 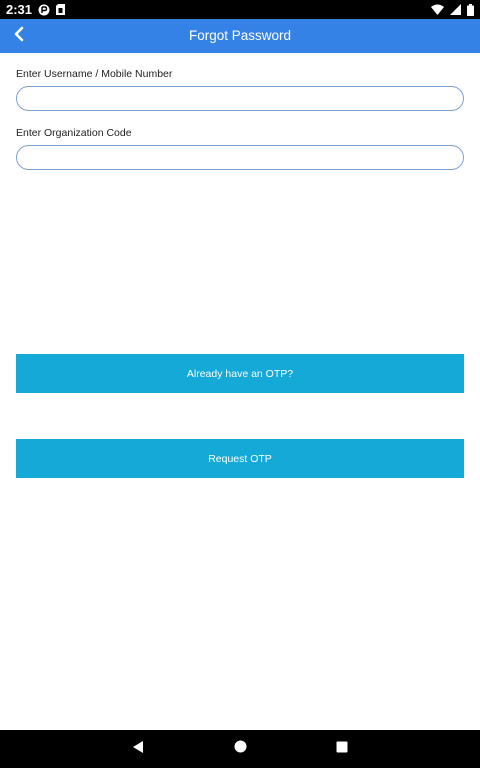 What do you see at coordinates (94, 74) in the screenshot?
I see `username-label: Enter Username / Mobile Number` at bounding box center [94, 74].